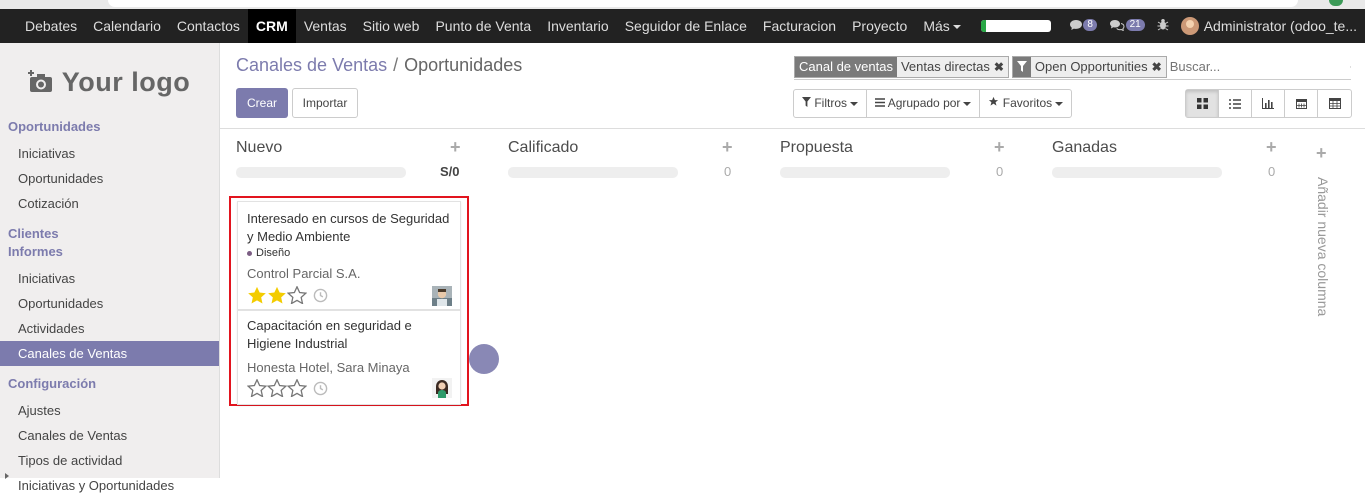 This screenshot has height=498, width=1365. I want to click on search-facet-filter: Open Opportunities ✖, so click(1089, 66).